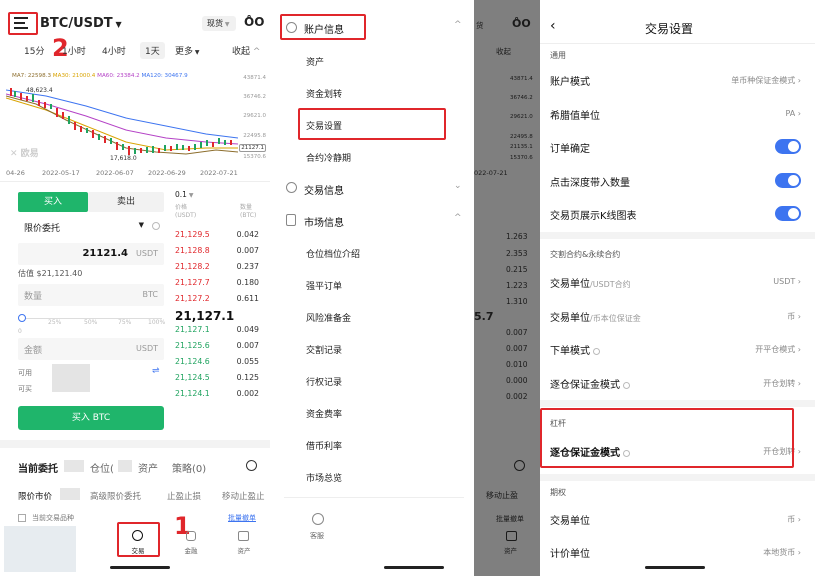  What do you see at coordinates (677, 43) in the screenshot?
I see `header-divider` at bounding box center [677, 43].